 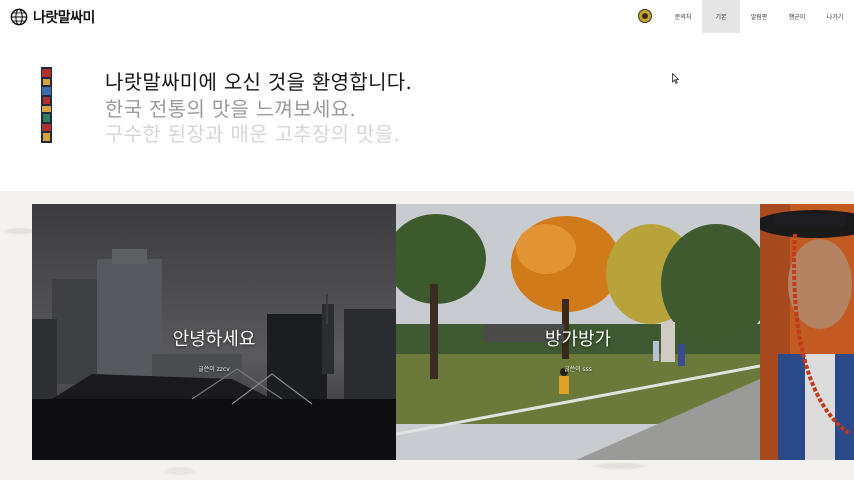 I want to click on globe-icon, so click(x=19, y=17).